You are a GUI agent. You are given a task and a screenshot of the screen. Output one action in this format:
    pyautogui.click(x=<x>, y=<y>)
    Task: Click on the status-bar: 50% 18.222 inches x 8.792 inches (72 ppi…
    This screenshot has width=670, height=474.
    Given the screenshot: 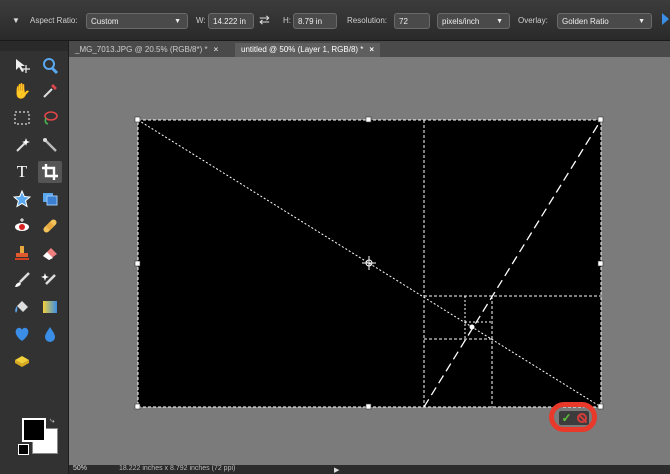 What is the action you would take?
    pyautogui.click(x=369, y=469)
    